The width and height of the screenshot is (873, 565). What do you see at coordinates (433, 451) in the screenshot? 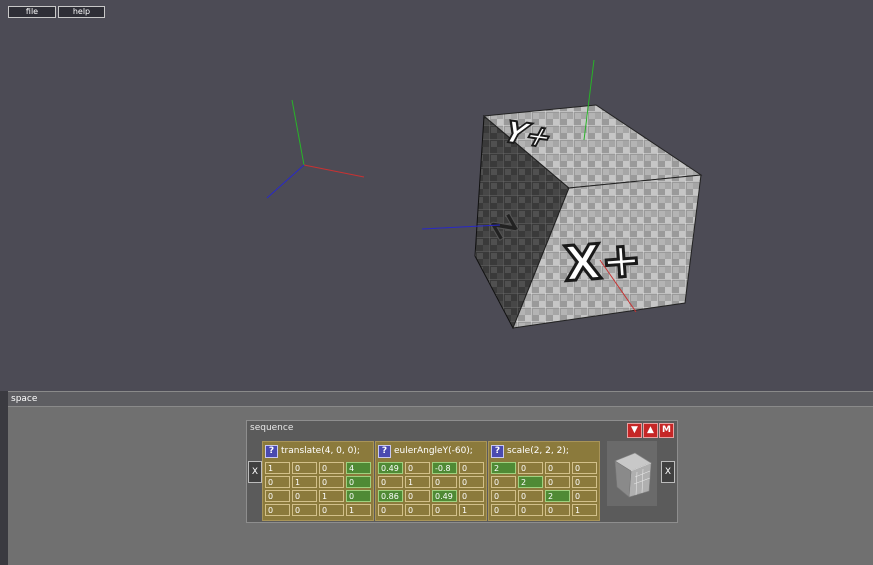
I see `op-label: eulerAngleY(-60);` at bounding box center [433, 451].